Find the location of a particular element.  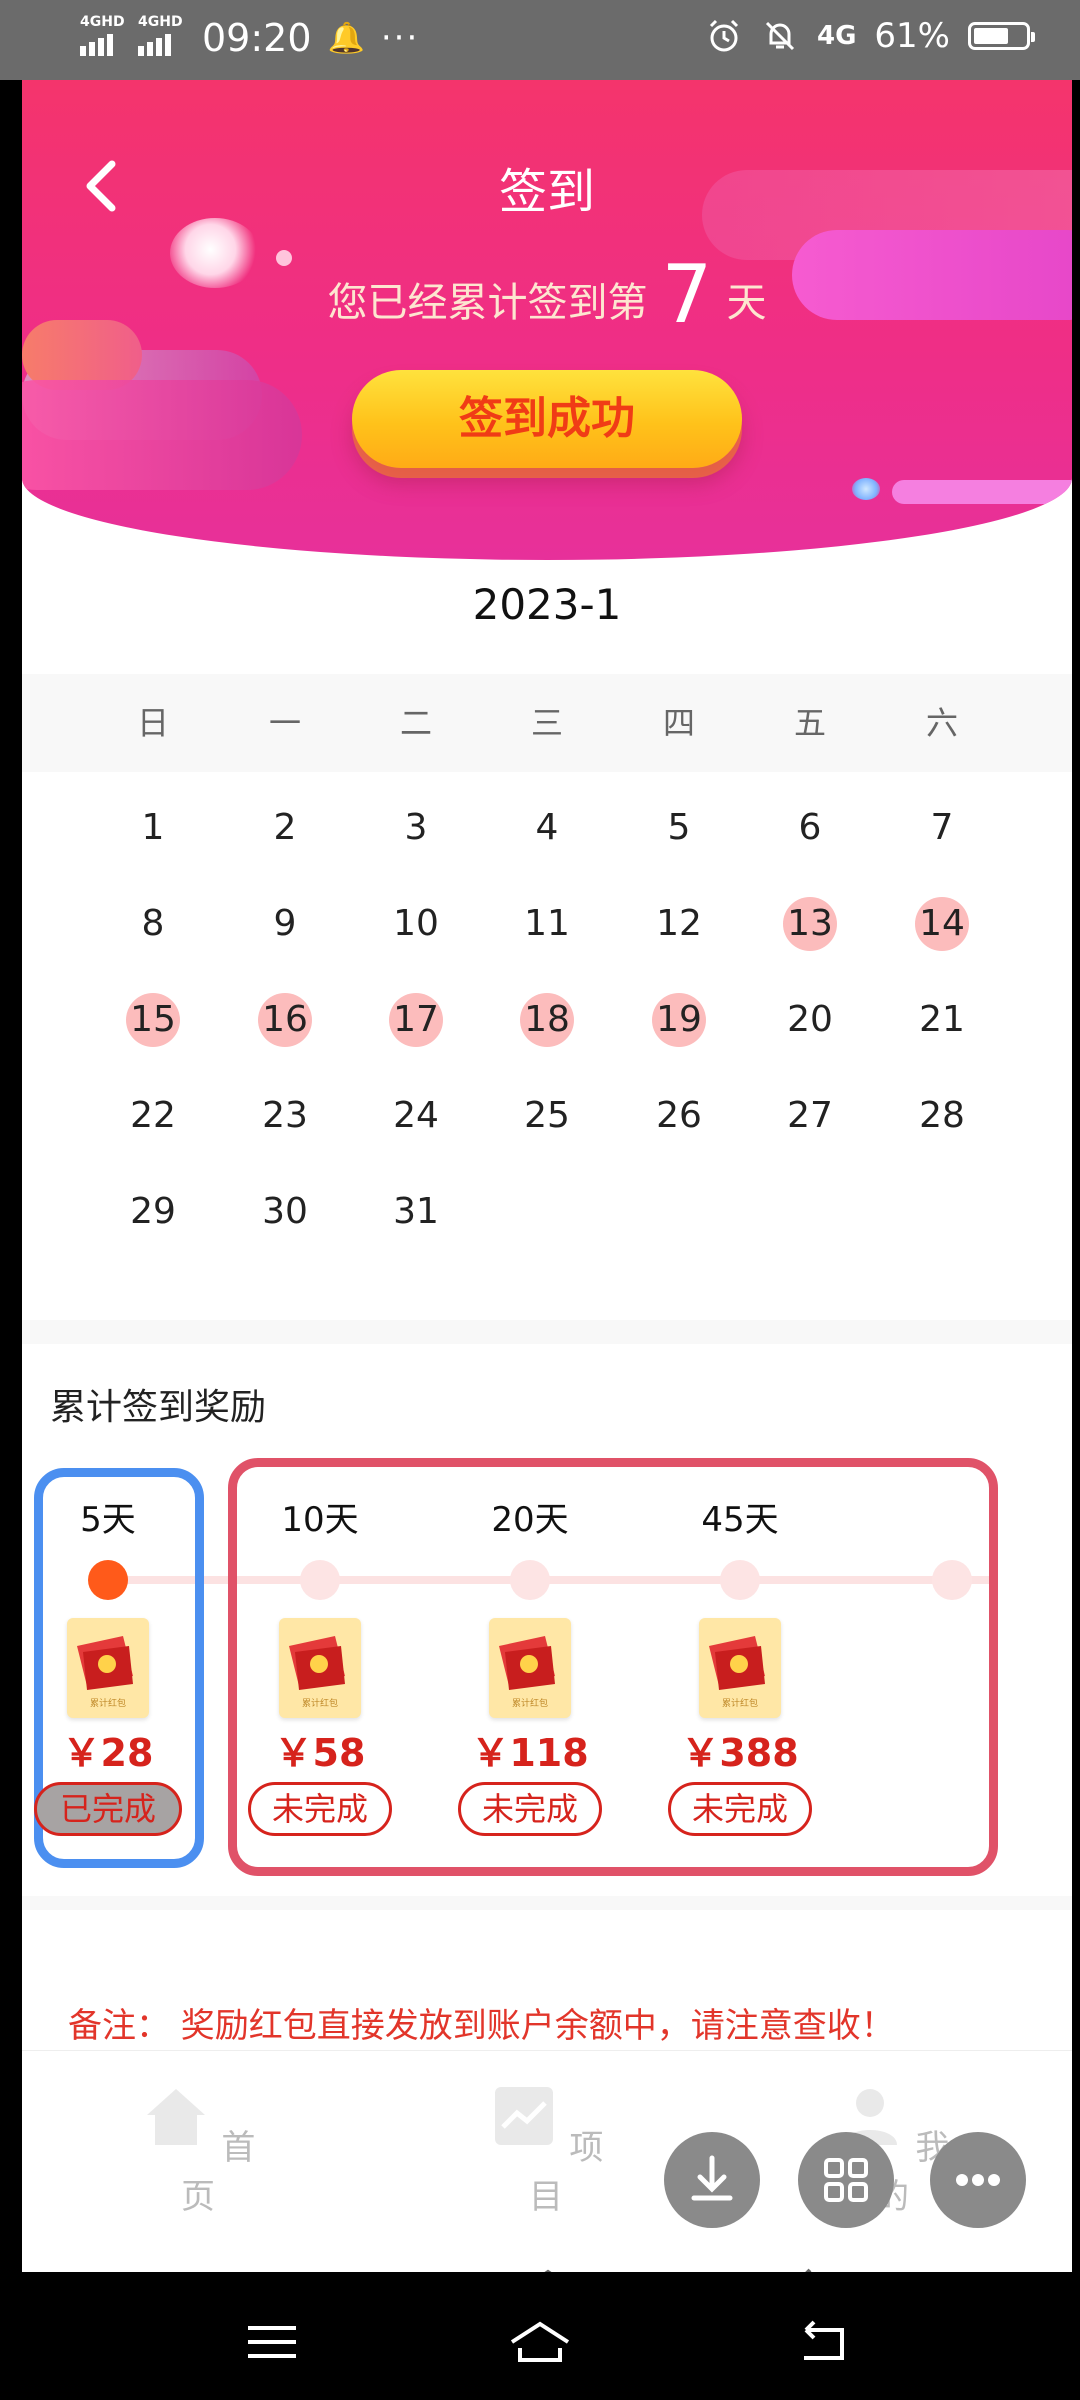

calendar-day-signed: 14 is located at coordinates (942, 924).